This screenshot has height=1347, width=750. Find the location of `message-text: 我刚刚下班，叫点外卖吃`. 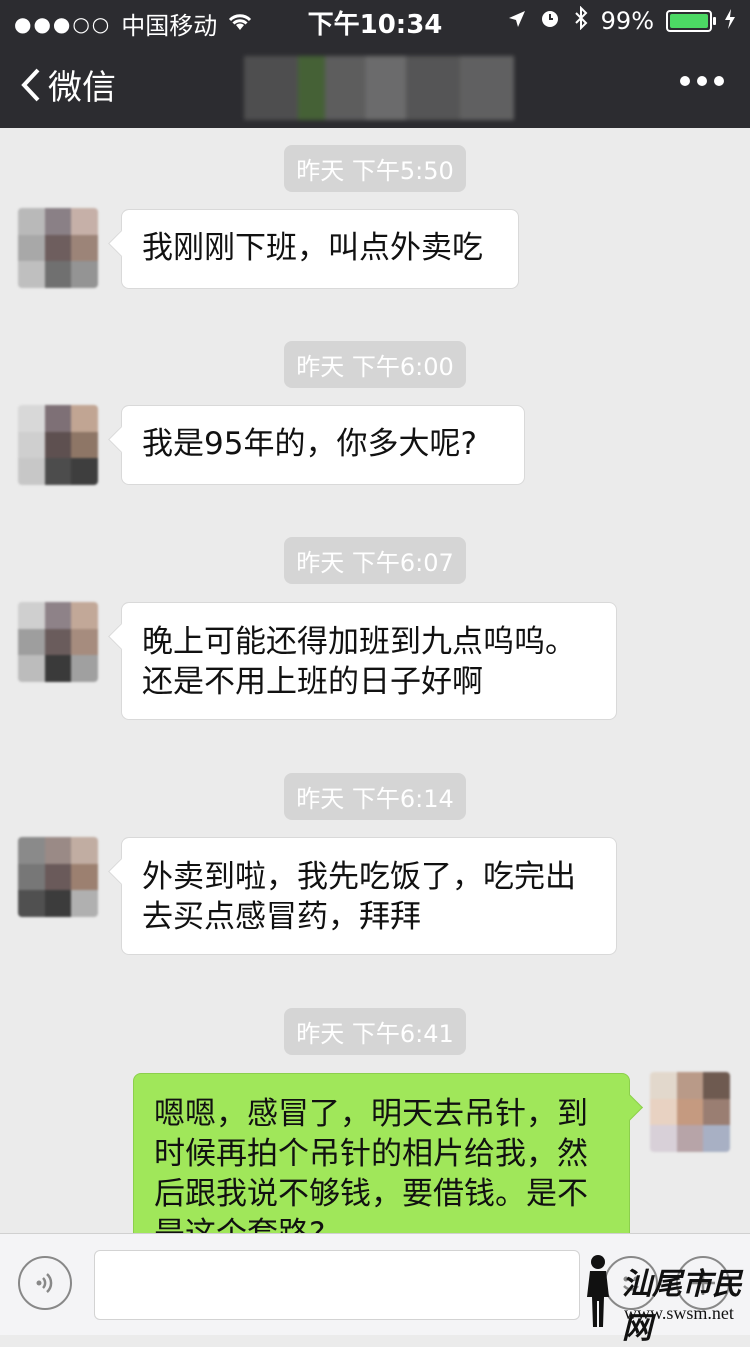

message-text: 我刚刚下班，叫点外卖吃 is located at coordinates (312, 248).